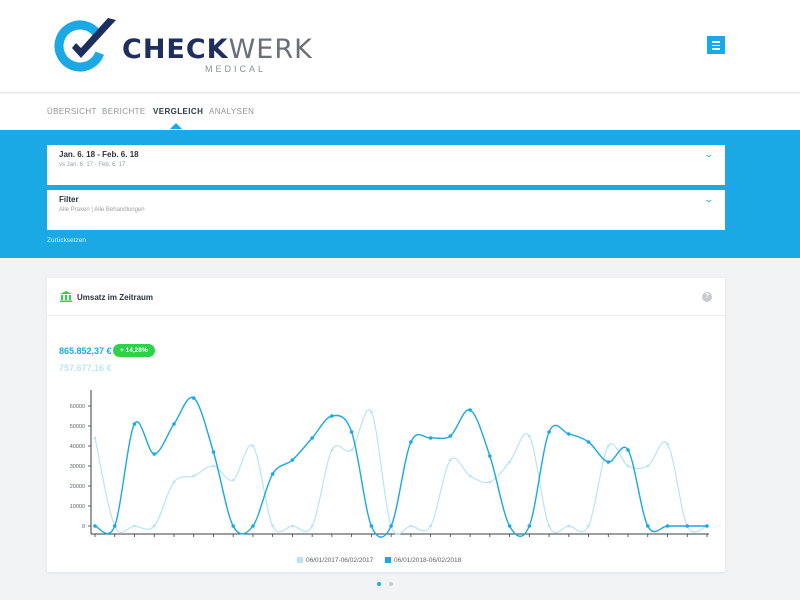 Image resolution: width=800 pixels, height=600 pixels. What do you see at coordinates (178, 111) in the screenshot?
I see `tab-vergleich: VERGLEICH` at bounding box center [178, 111].